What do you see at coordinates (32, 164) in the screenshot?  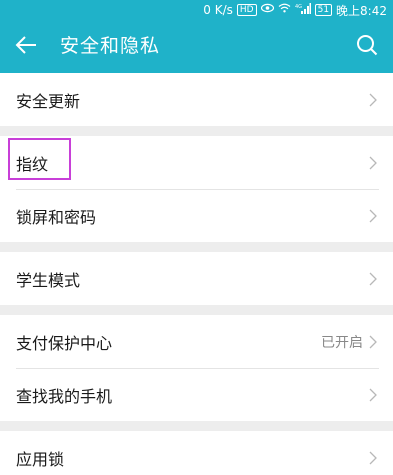 I see `list-item-label: 指纹` at bounding box center [32, 164].